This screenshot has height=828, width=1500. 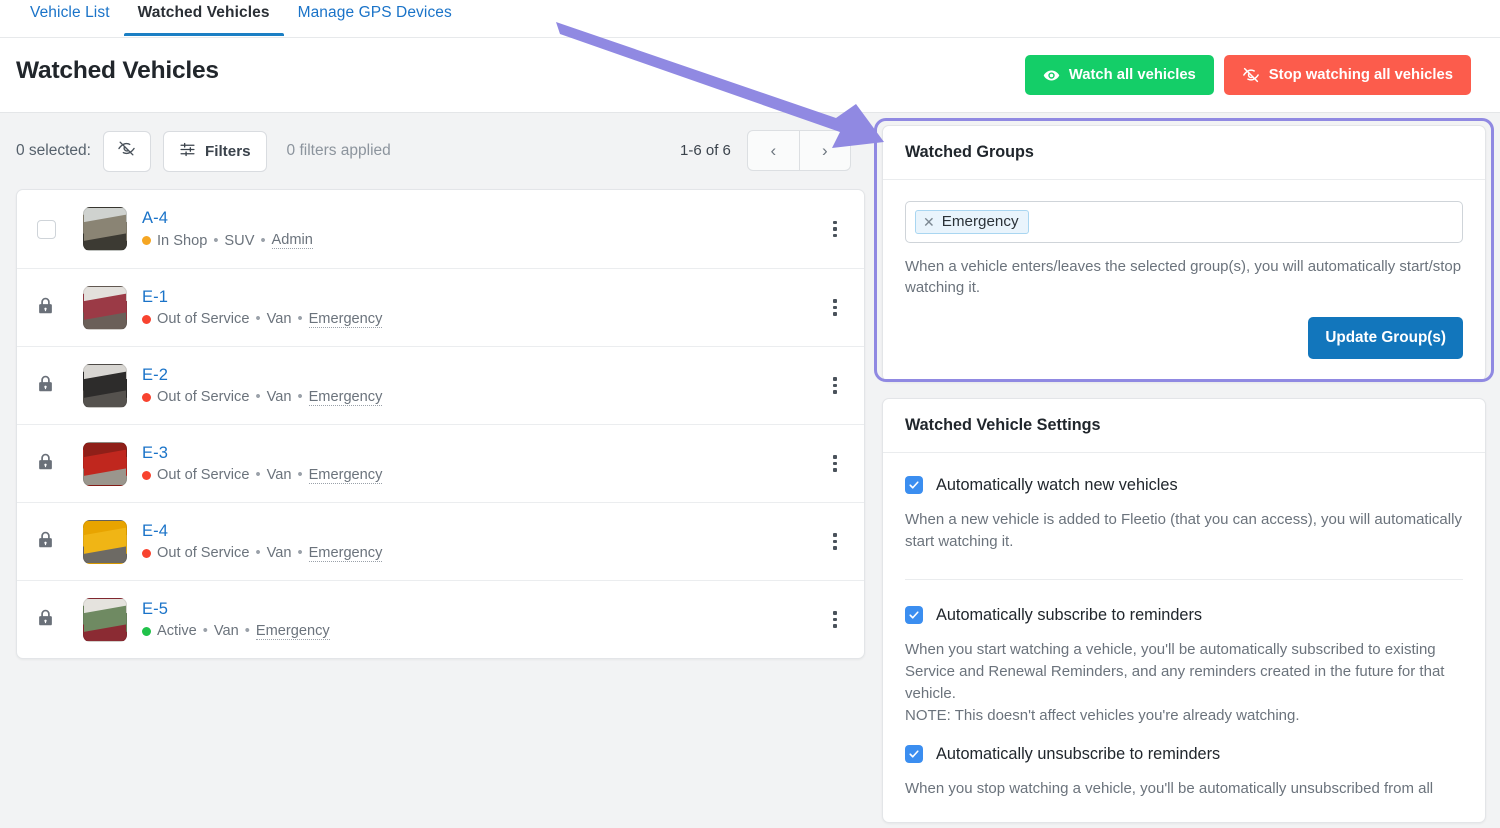 What do you see at coordinates (203, 18) in the screenshot?
I see `tab-watched-vehicles: Watched Vehicles` at bounding box center [203, 18].